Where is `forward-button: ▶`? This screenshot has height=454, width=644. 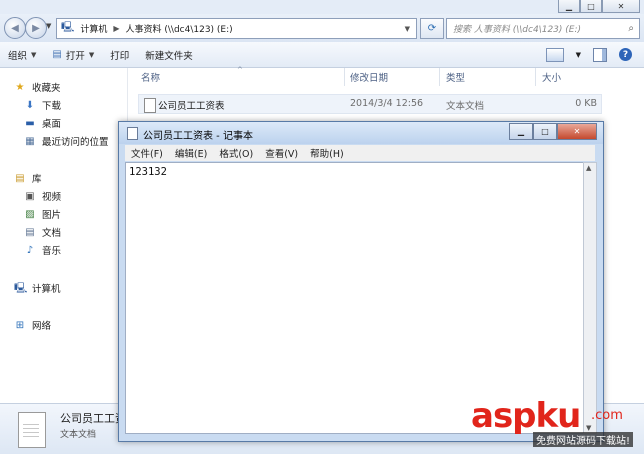 forward-button: ▶ is located at coordinates (36, 28).